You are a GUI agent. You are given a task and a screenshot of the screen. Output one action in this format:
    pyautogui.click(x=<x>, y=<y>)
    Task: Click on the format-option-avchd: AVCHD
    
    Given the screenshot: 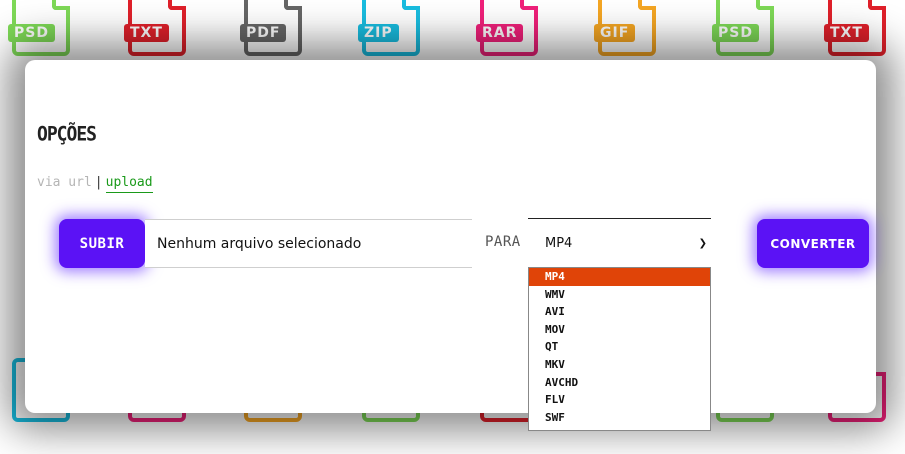 What is the action you would take?
    pyautogui.click(x=619, y=383)
    